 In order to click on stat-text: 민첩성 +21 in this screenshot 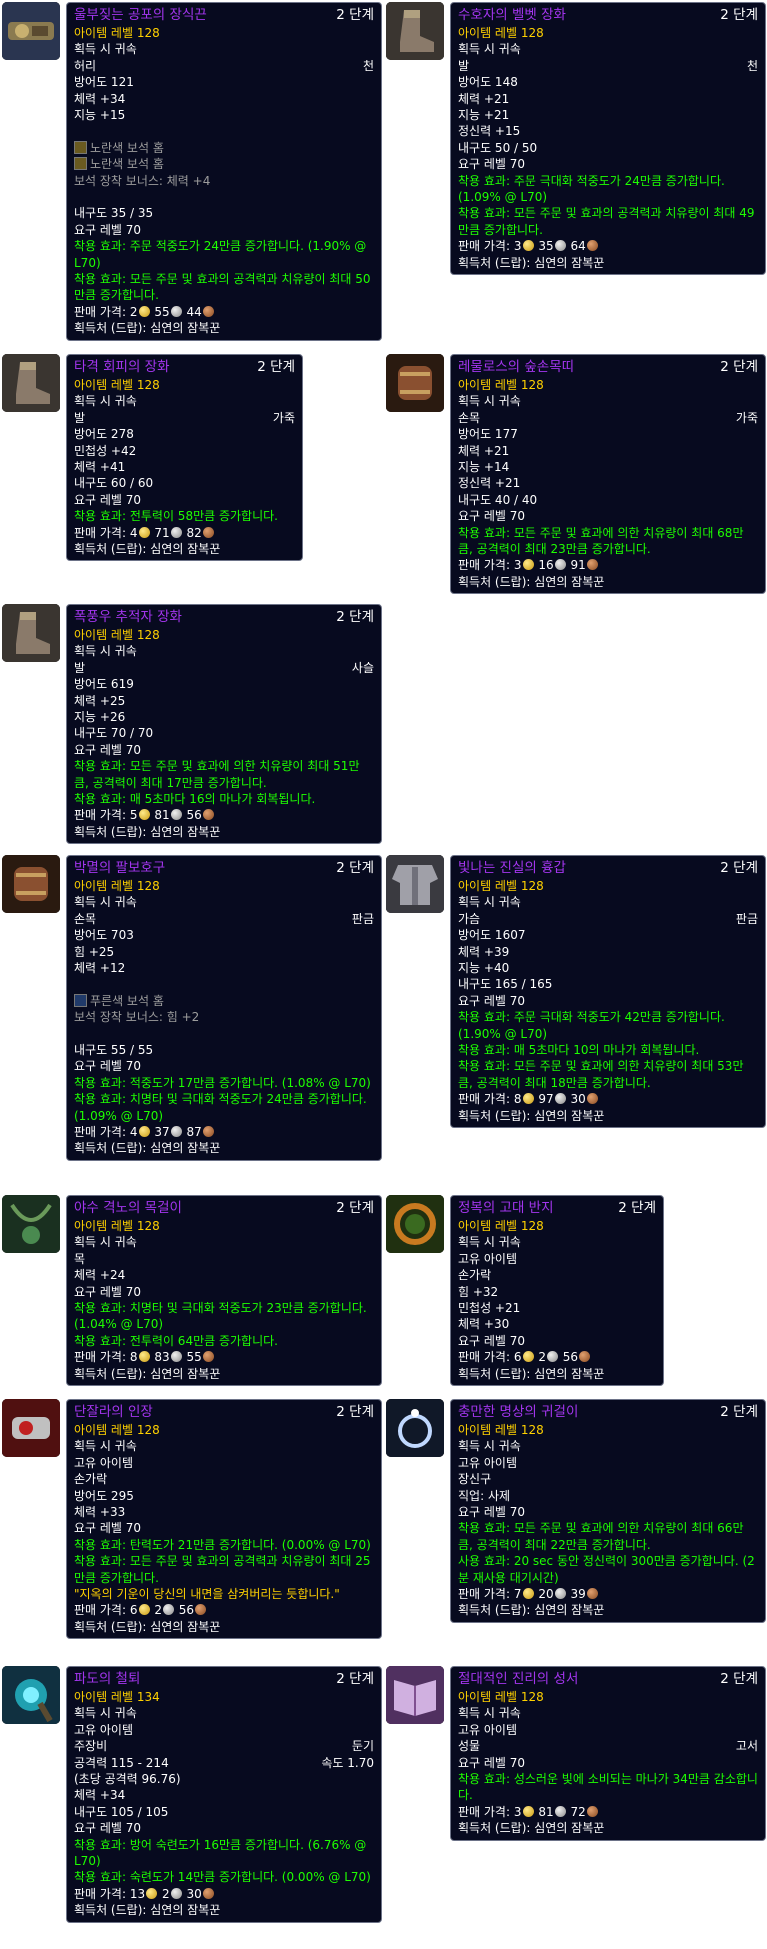, I will do `click(489, 1308)`.